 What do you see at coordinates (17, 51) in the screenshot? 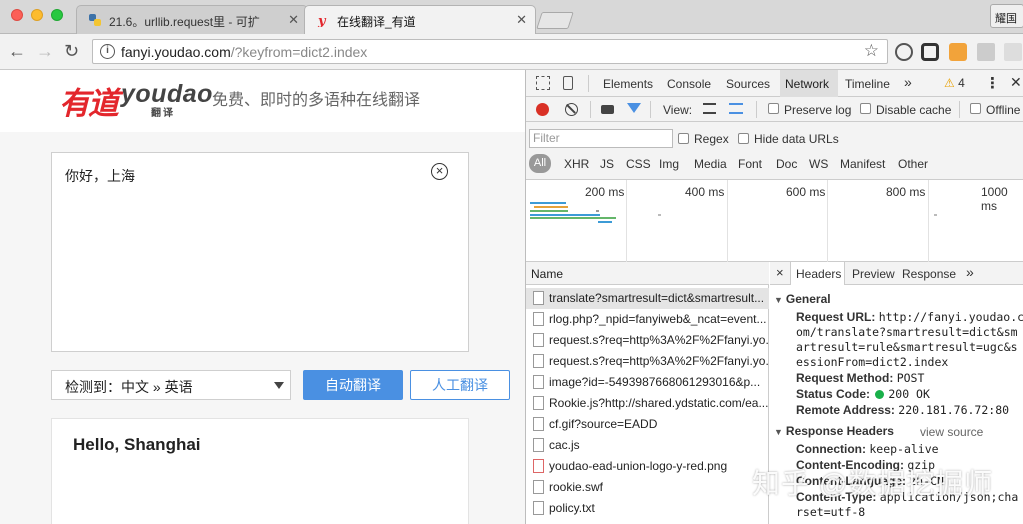
I see `back-arrow-icon: ←` at bounding box center [17, 51].